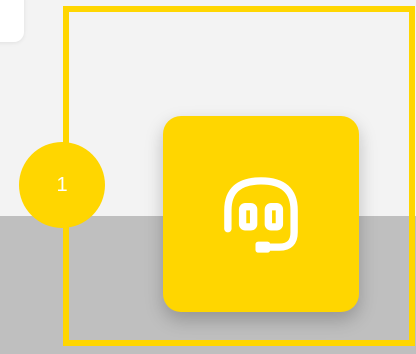  What do you see at coordinates (12, 21) in the screenshot?
I see `corner-card` at bounding box center [12, 21].